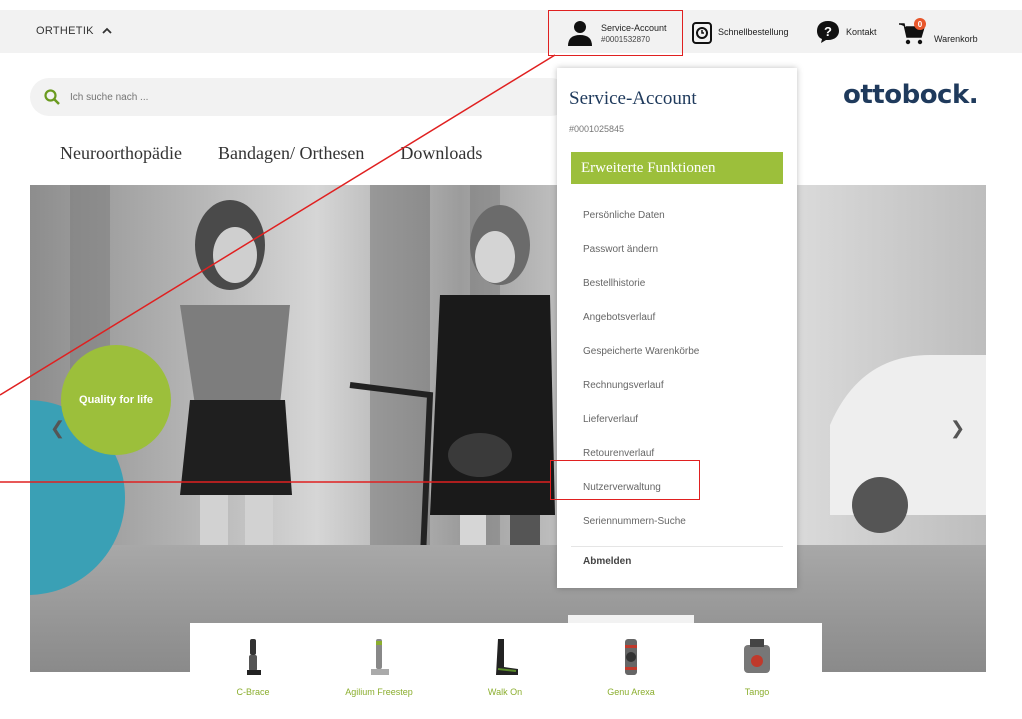 The height and width of the screenshot is (719, 1022). Describe the element at coordinates (57, 428) in the screenshot. I see `chevron-left-icon: ❮` at that location.